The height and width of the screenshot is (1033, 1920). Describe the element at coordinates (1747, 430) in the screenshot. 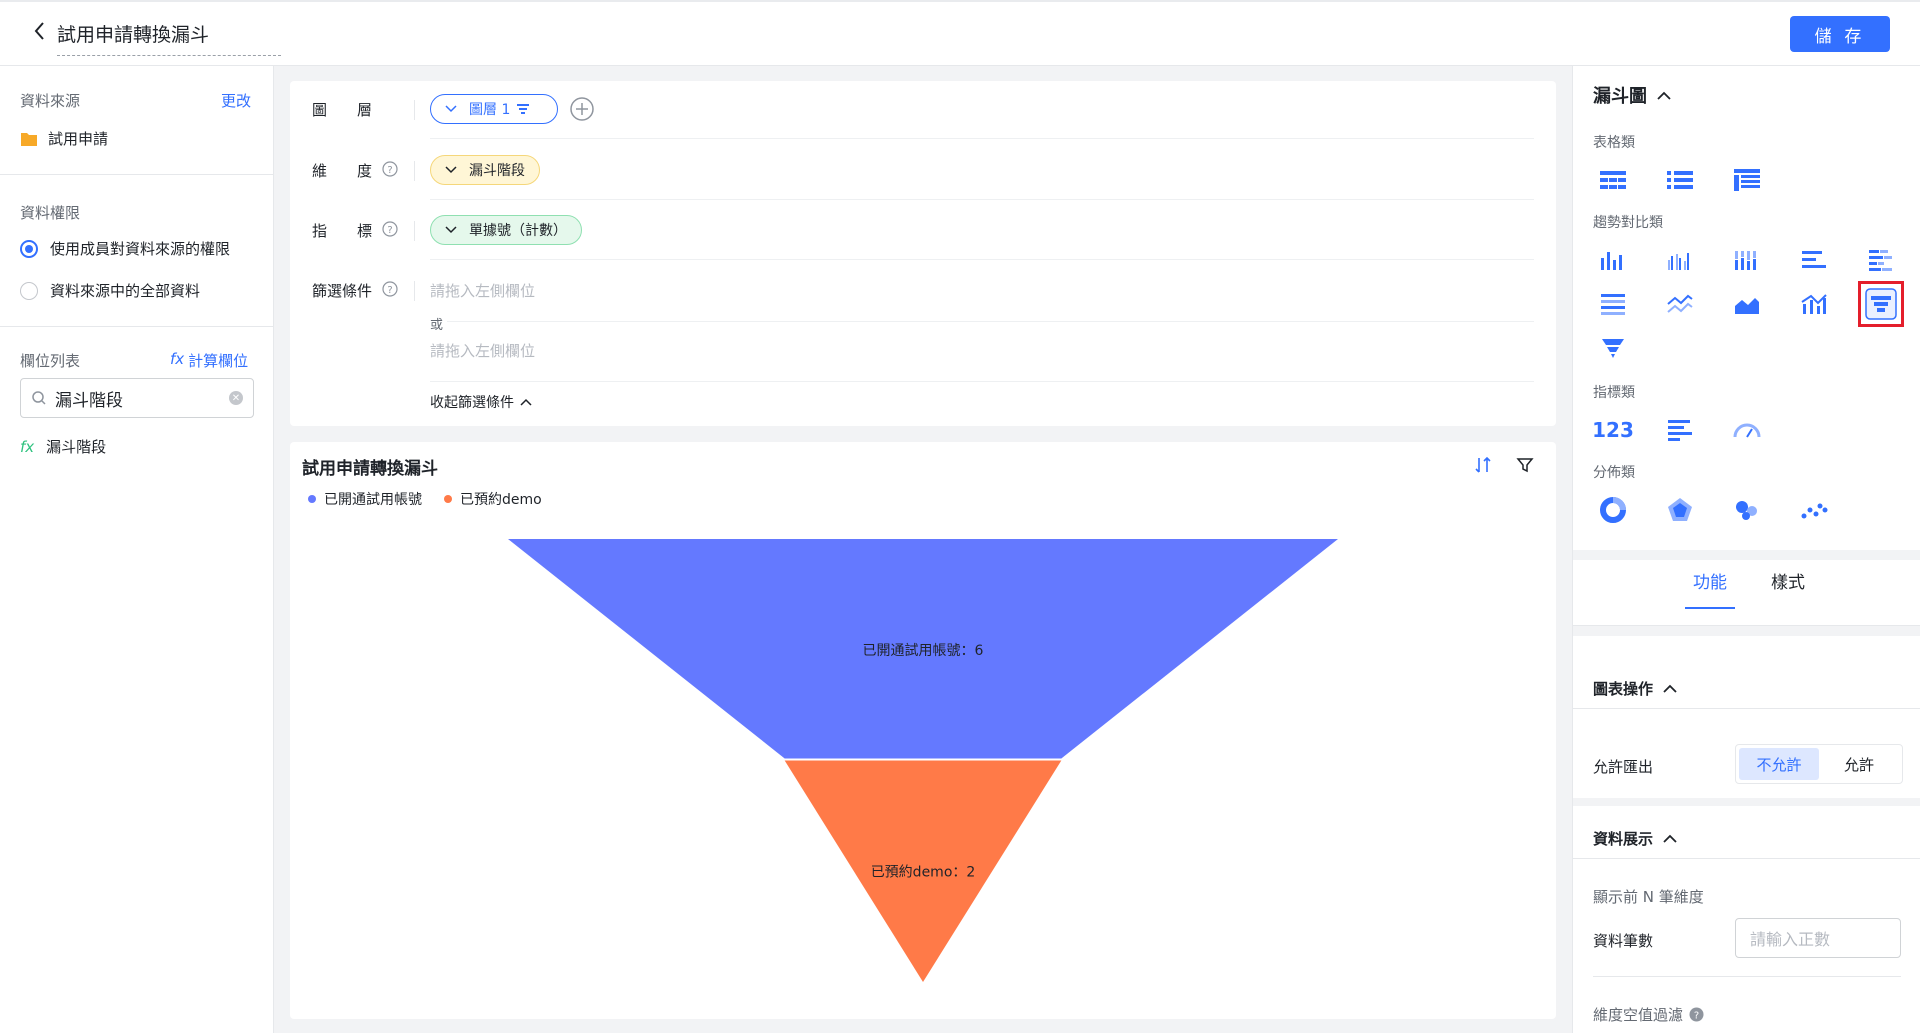

I see `gauge-icon` at that location.